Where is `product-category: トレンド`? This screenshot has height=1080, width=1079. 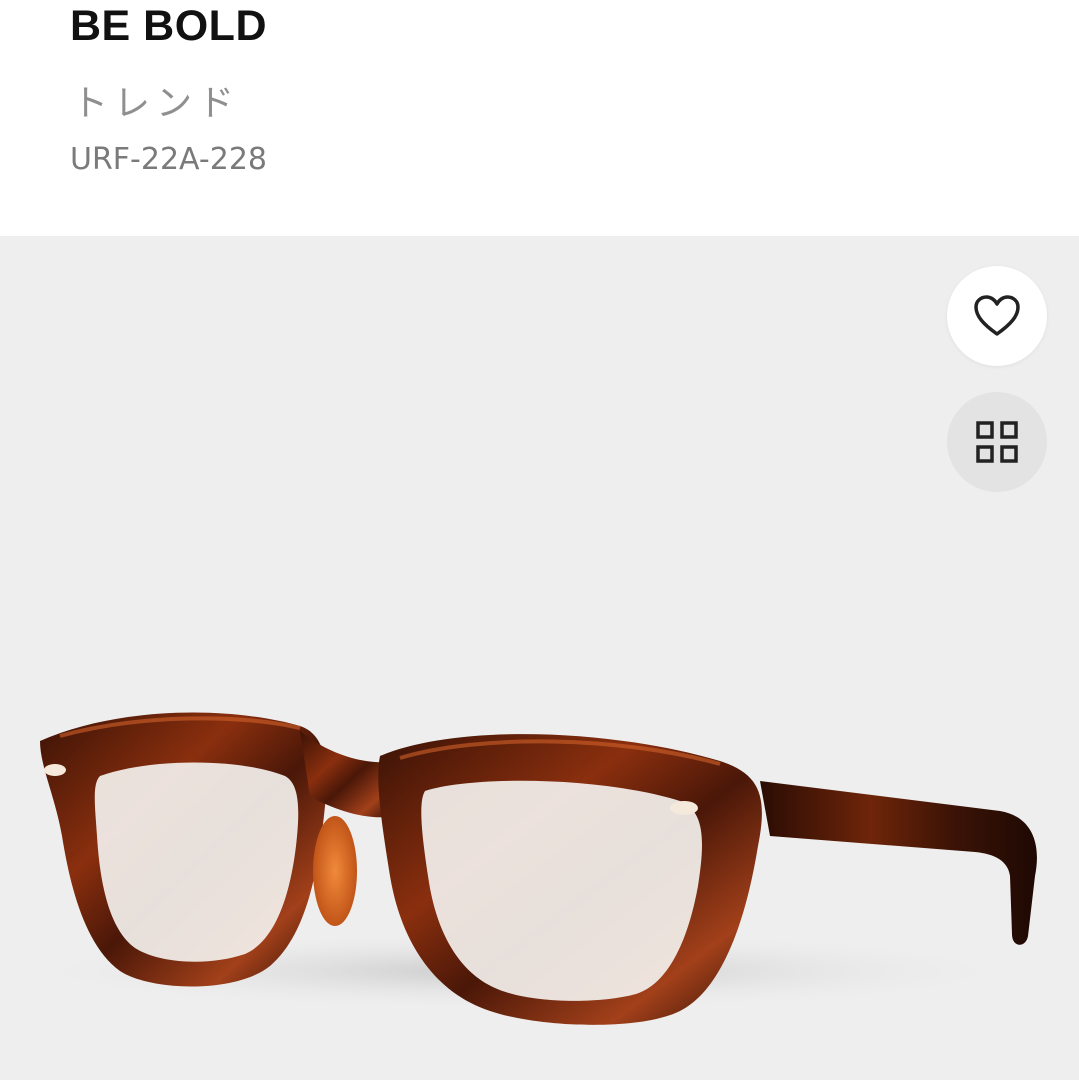 product-category: トレンド is located at coordinates (156, 103).